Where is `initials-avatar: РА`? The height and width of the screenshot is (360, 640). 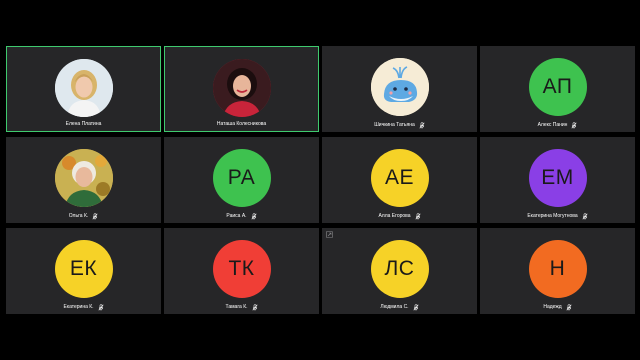
initials-avatar: РА is located at coordinates (241, 178).